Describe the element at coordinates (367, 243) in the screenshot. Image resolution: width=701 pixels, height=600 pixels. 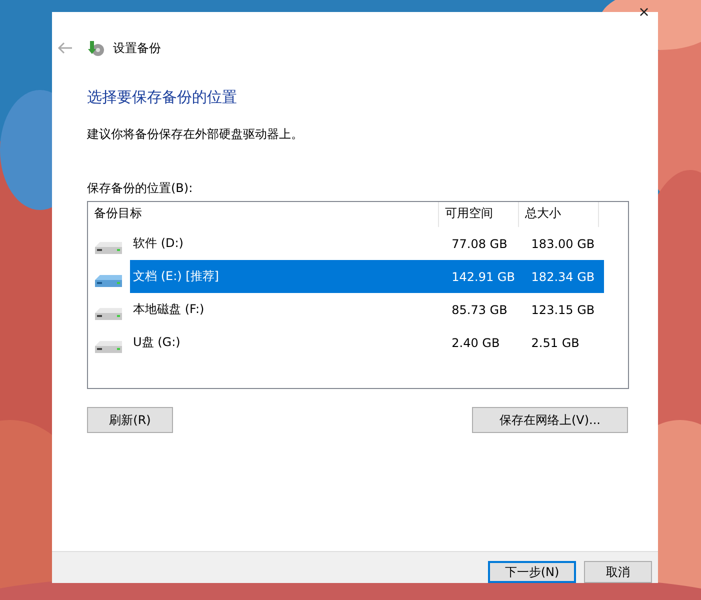
I see `table-row: 软件 (D:) 77.08 GB 183.00 GB` at that location.